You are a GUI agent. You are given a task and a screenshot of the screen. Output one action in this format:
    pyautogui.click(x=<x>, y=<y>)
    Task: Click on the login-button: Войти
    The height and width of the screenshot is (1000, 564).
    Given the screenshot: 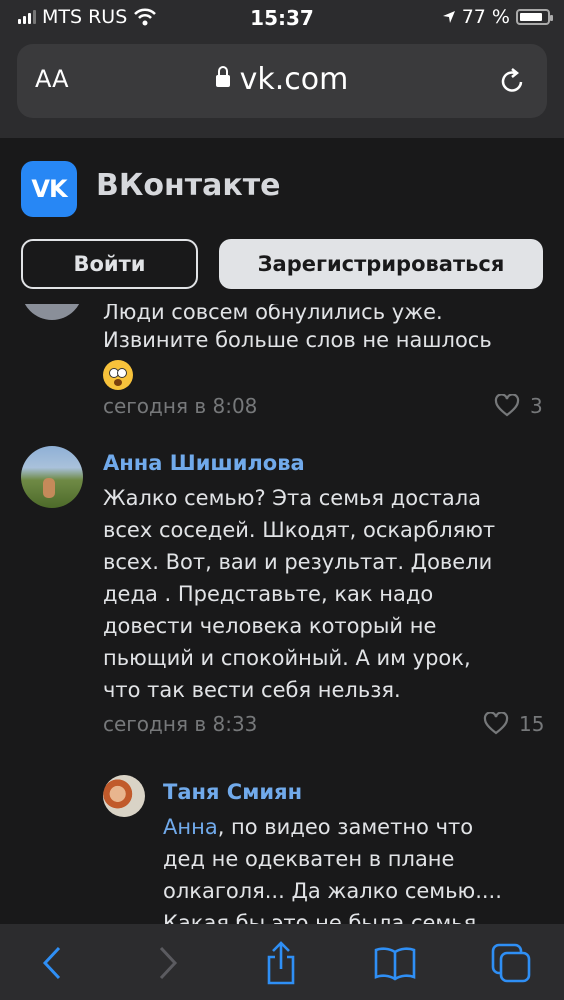 What is the action you would take?
    pyautogui.click(x=109, y=264)
    